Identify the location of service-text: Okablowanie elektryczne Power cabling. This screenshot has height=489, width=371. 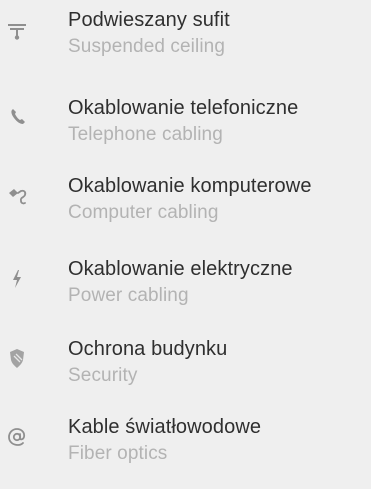
(218, 282).